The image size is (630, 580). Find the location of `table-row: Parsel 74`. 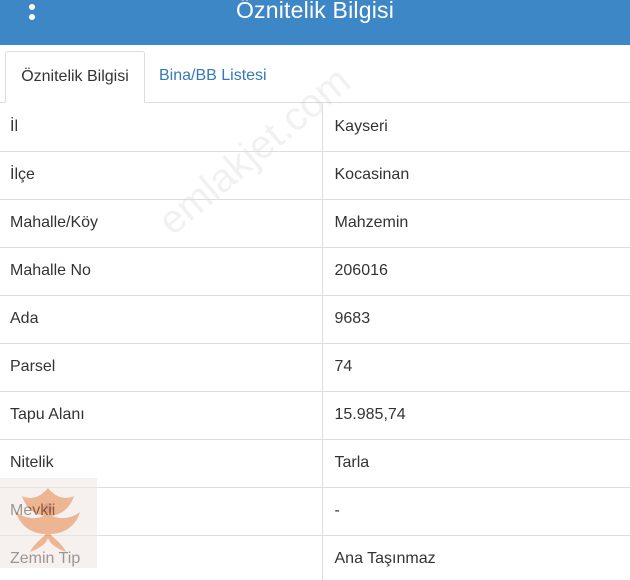

table-row: Parsel 74 is located at coordinates (315, 367).